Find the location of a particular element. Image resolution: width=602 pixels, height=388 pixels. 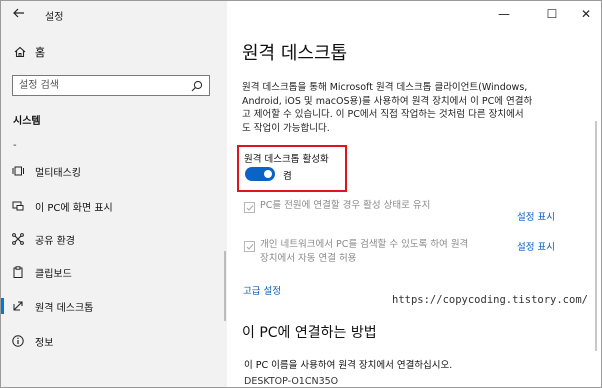

sidebar-item-info: 정보 is located at coordinates (114, 341).